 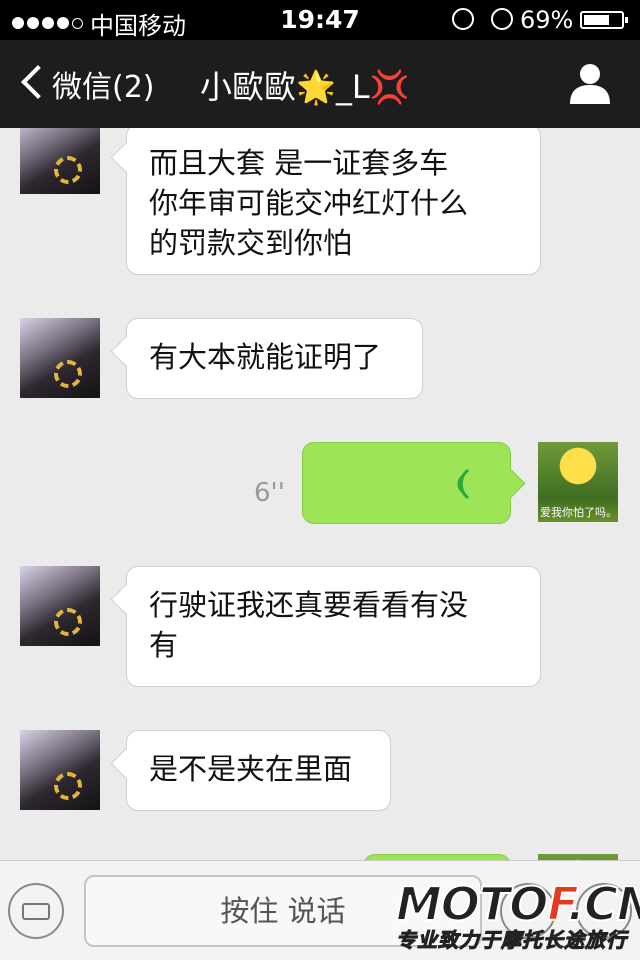 What do you see at coordinates (502, 19) in the screenshot?
I see `alarm-icon` at bounding box center [502, 19].